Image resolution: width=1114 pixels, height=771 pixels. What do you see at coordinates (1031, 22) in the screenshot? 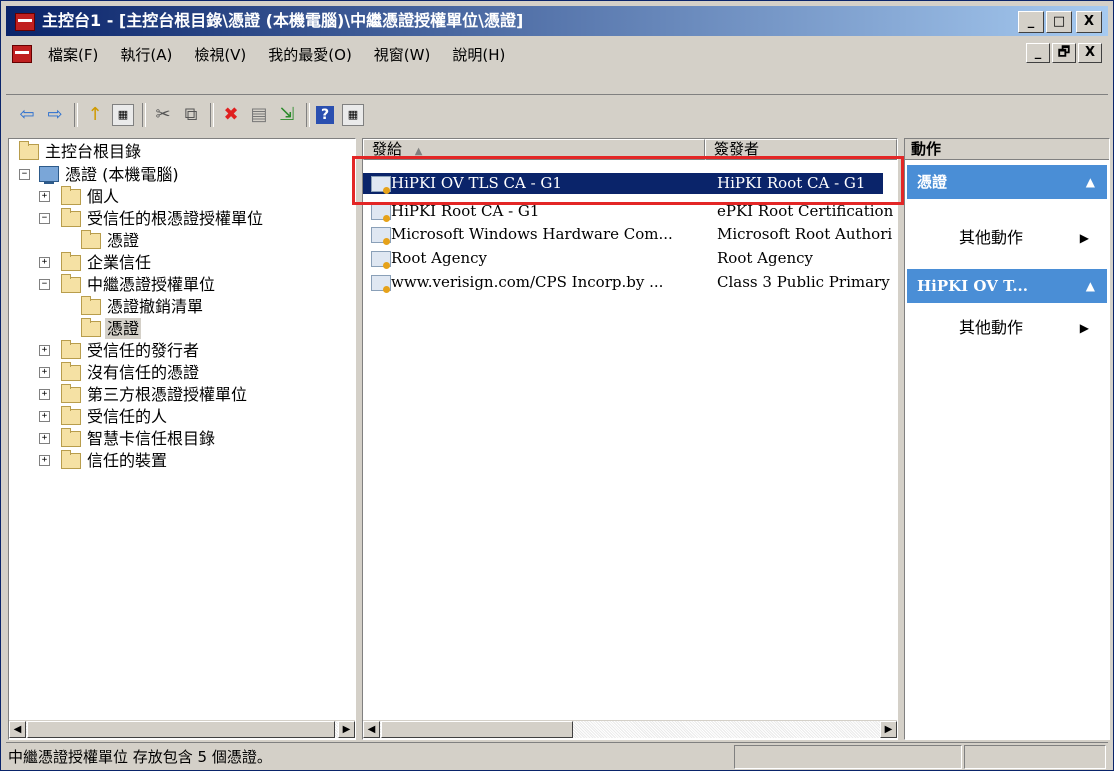
I see `minimize-button: _` at bounding box center [1031, 22].